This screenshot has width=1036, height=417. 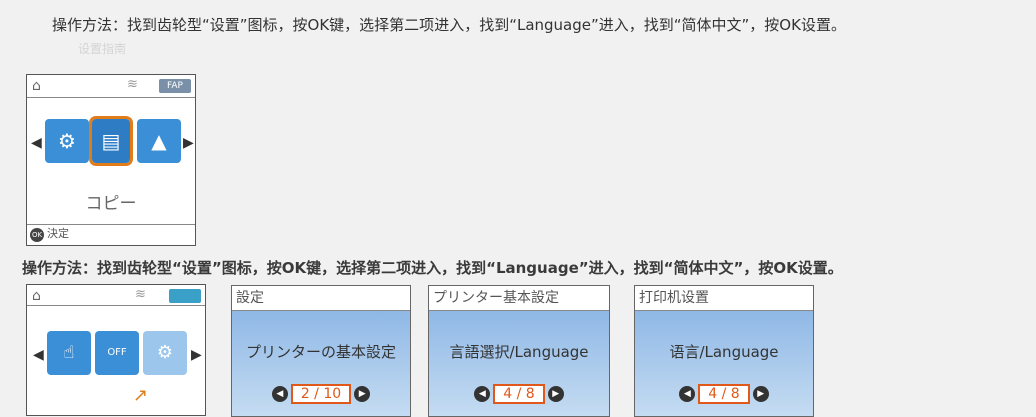 I want to click on printer-screen-settings-icons: ⌂ ≋ ◀ ☝ OFF ⚙ ▶ ↗, so click(x=116, y=350).